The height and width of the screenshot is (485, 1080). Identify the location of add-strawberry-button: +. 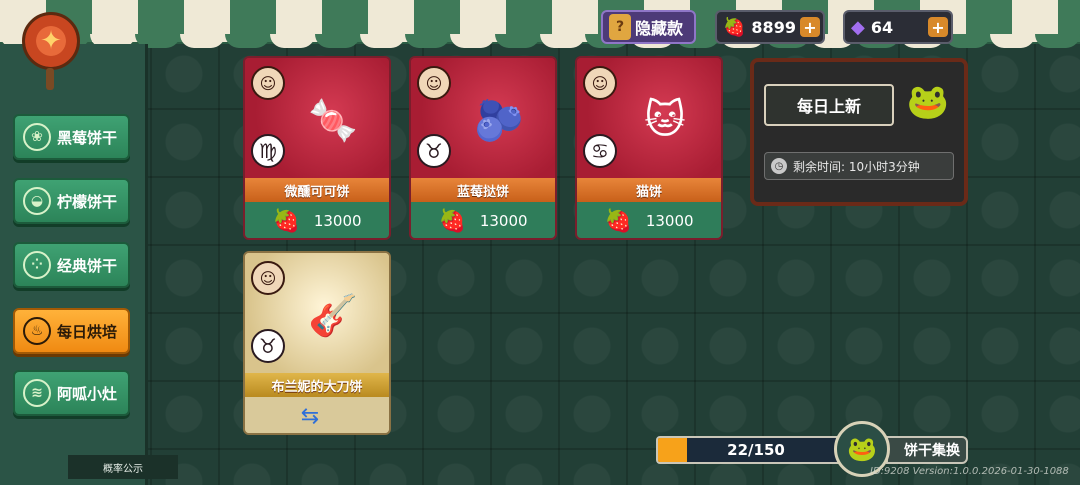
(810, 27).